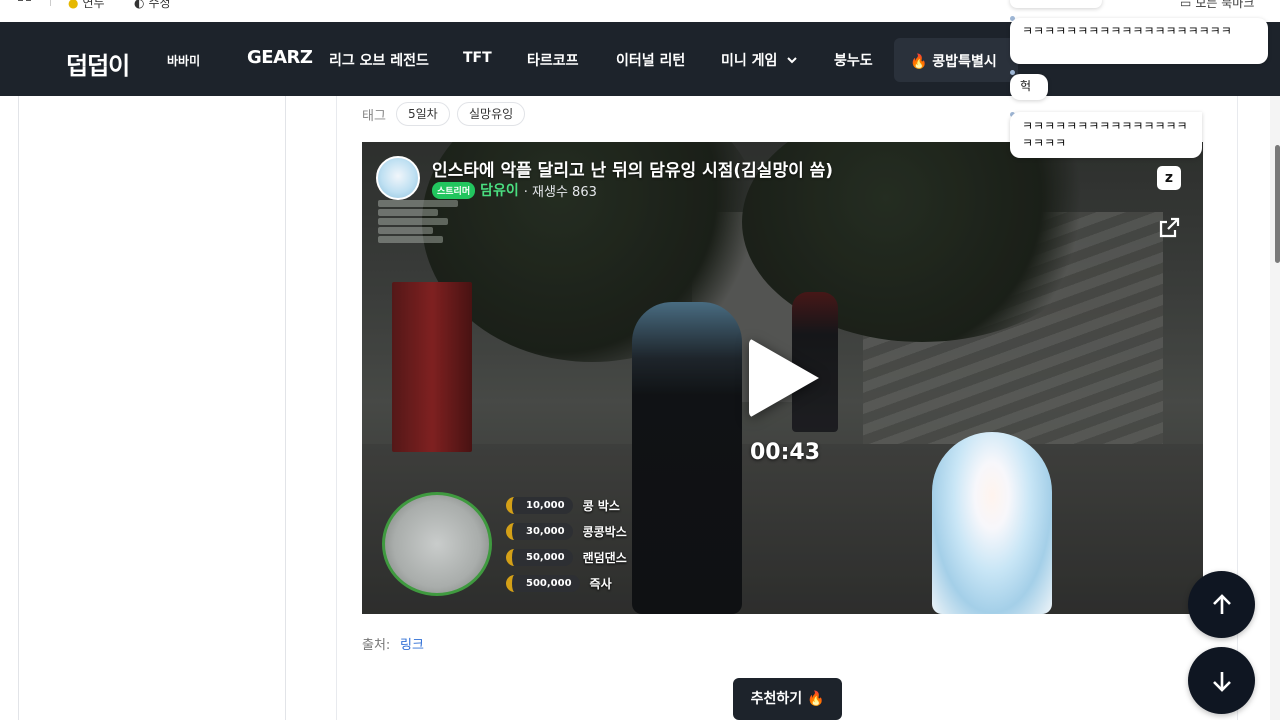  Describe the element at coordinates (139, 5) in the screenshot. I see `bookmark-icon: ◐` at that location.